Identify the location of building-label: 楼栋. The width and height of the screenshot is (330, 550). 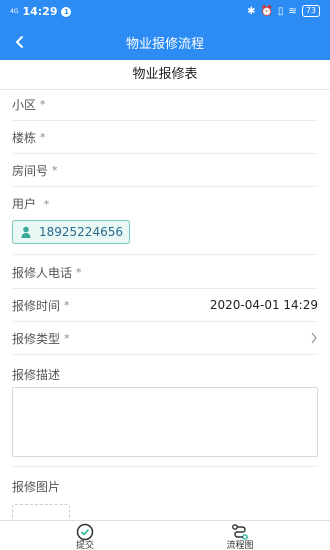
(24, 137).